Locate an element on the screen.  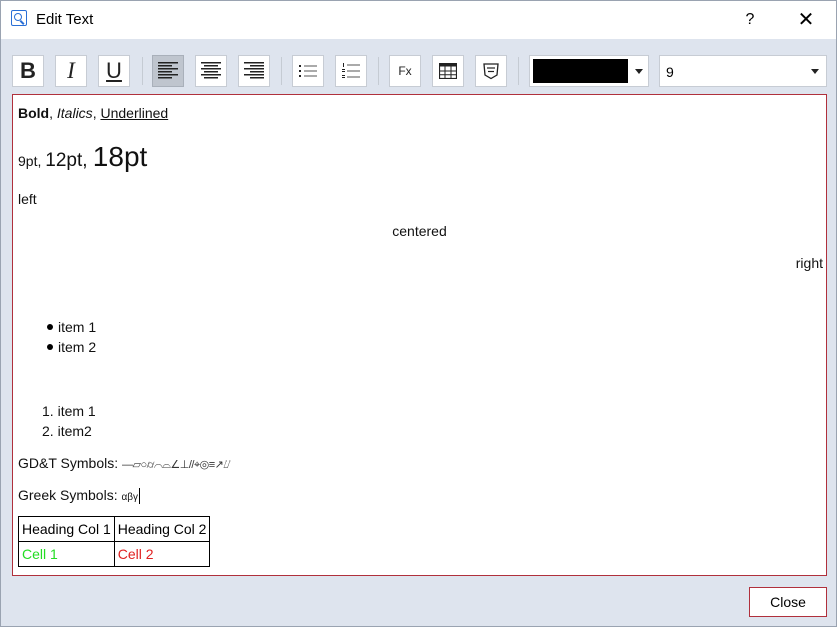
bullet-list-item: item 2 is located at coordinates (71, 347).